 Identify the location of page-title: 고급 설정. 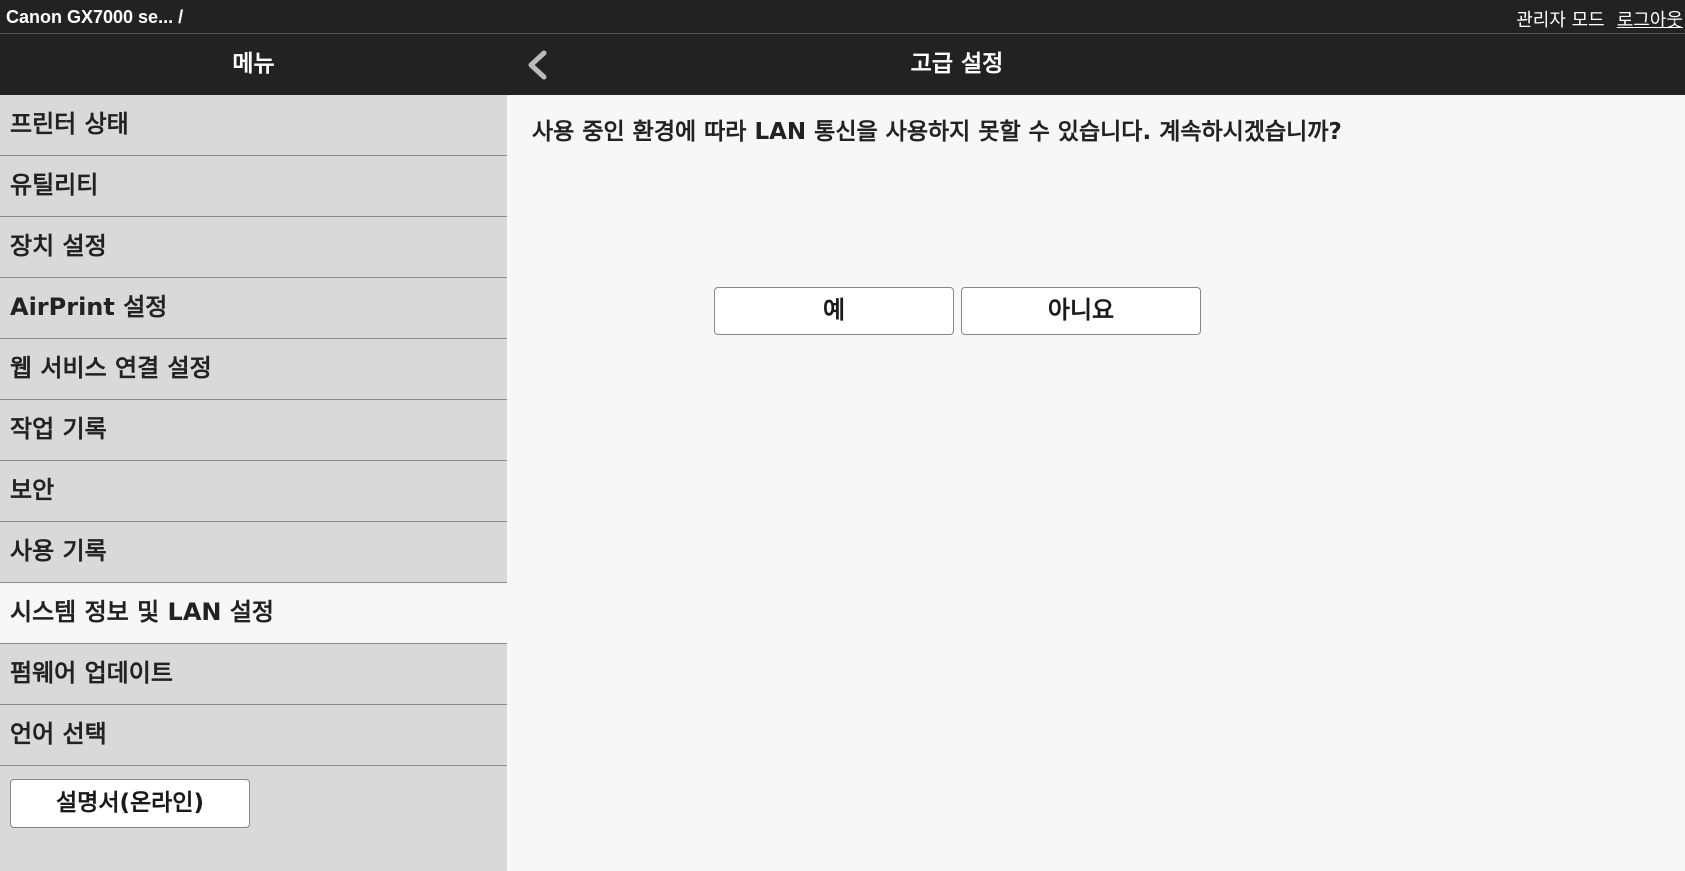
(957, 64).